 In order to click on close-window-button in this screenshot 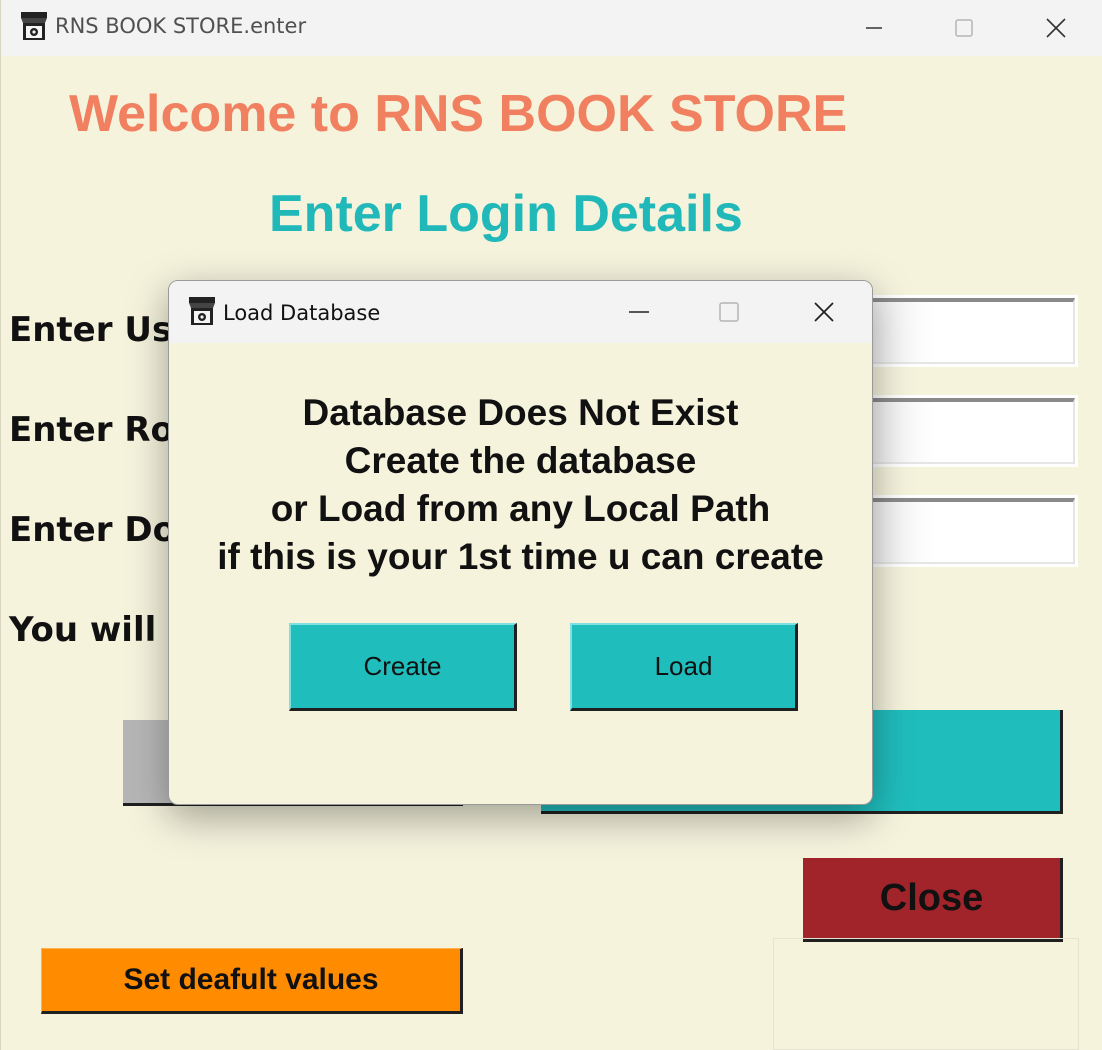, I will do `click(1056, 28)`.